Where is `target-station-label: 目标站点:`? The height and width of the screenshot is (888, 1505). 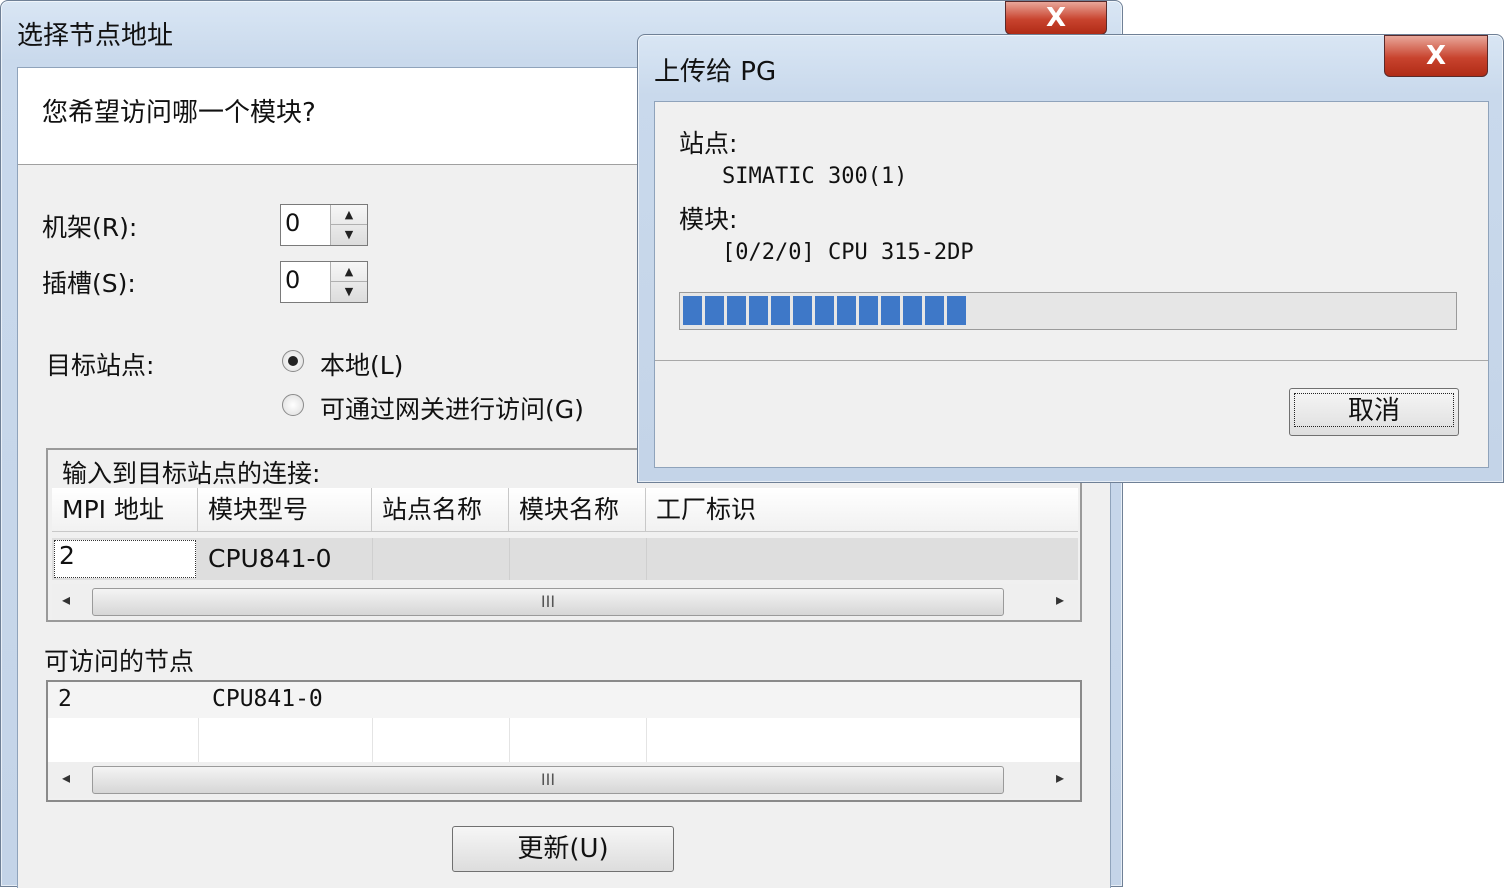
target-station-label: 目标站点: is located at coordinates (100, 365).